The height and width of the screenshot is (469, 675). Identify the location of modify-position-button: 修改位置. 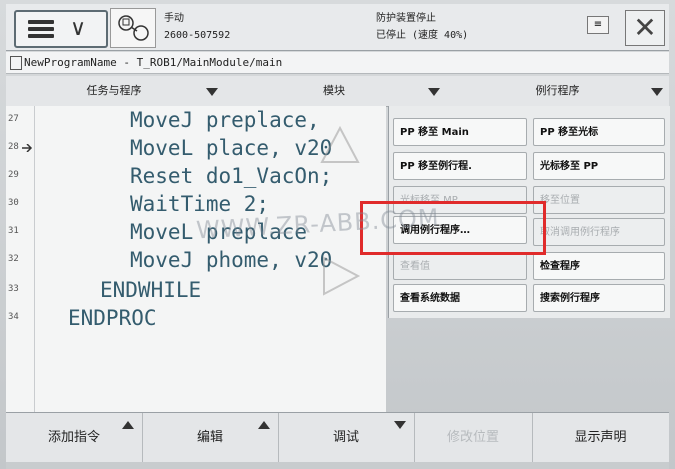
(473, 438).